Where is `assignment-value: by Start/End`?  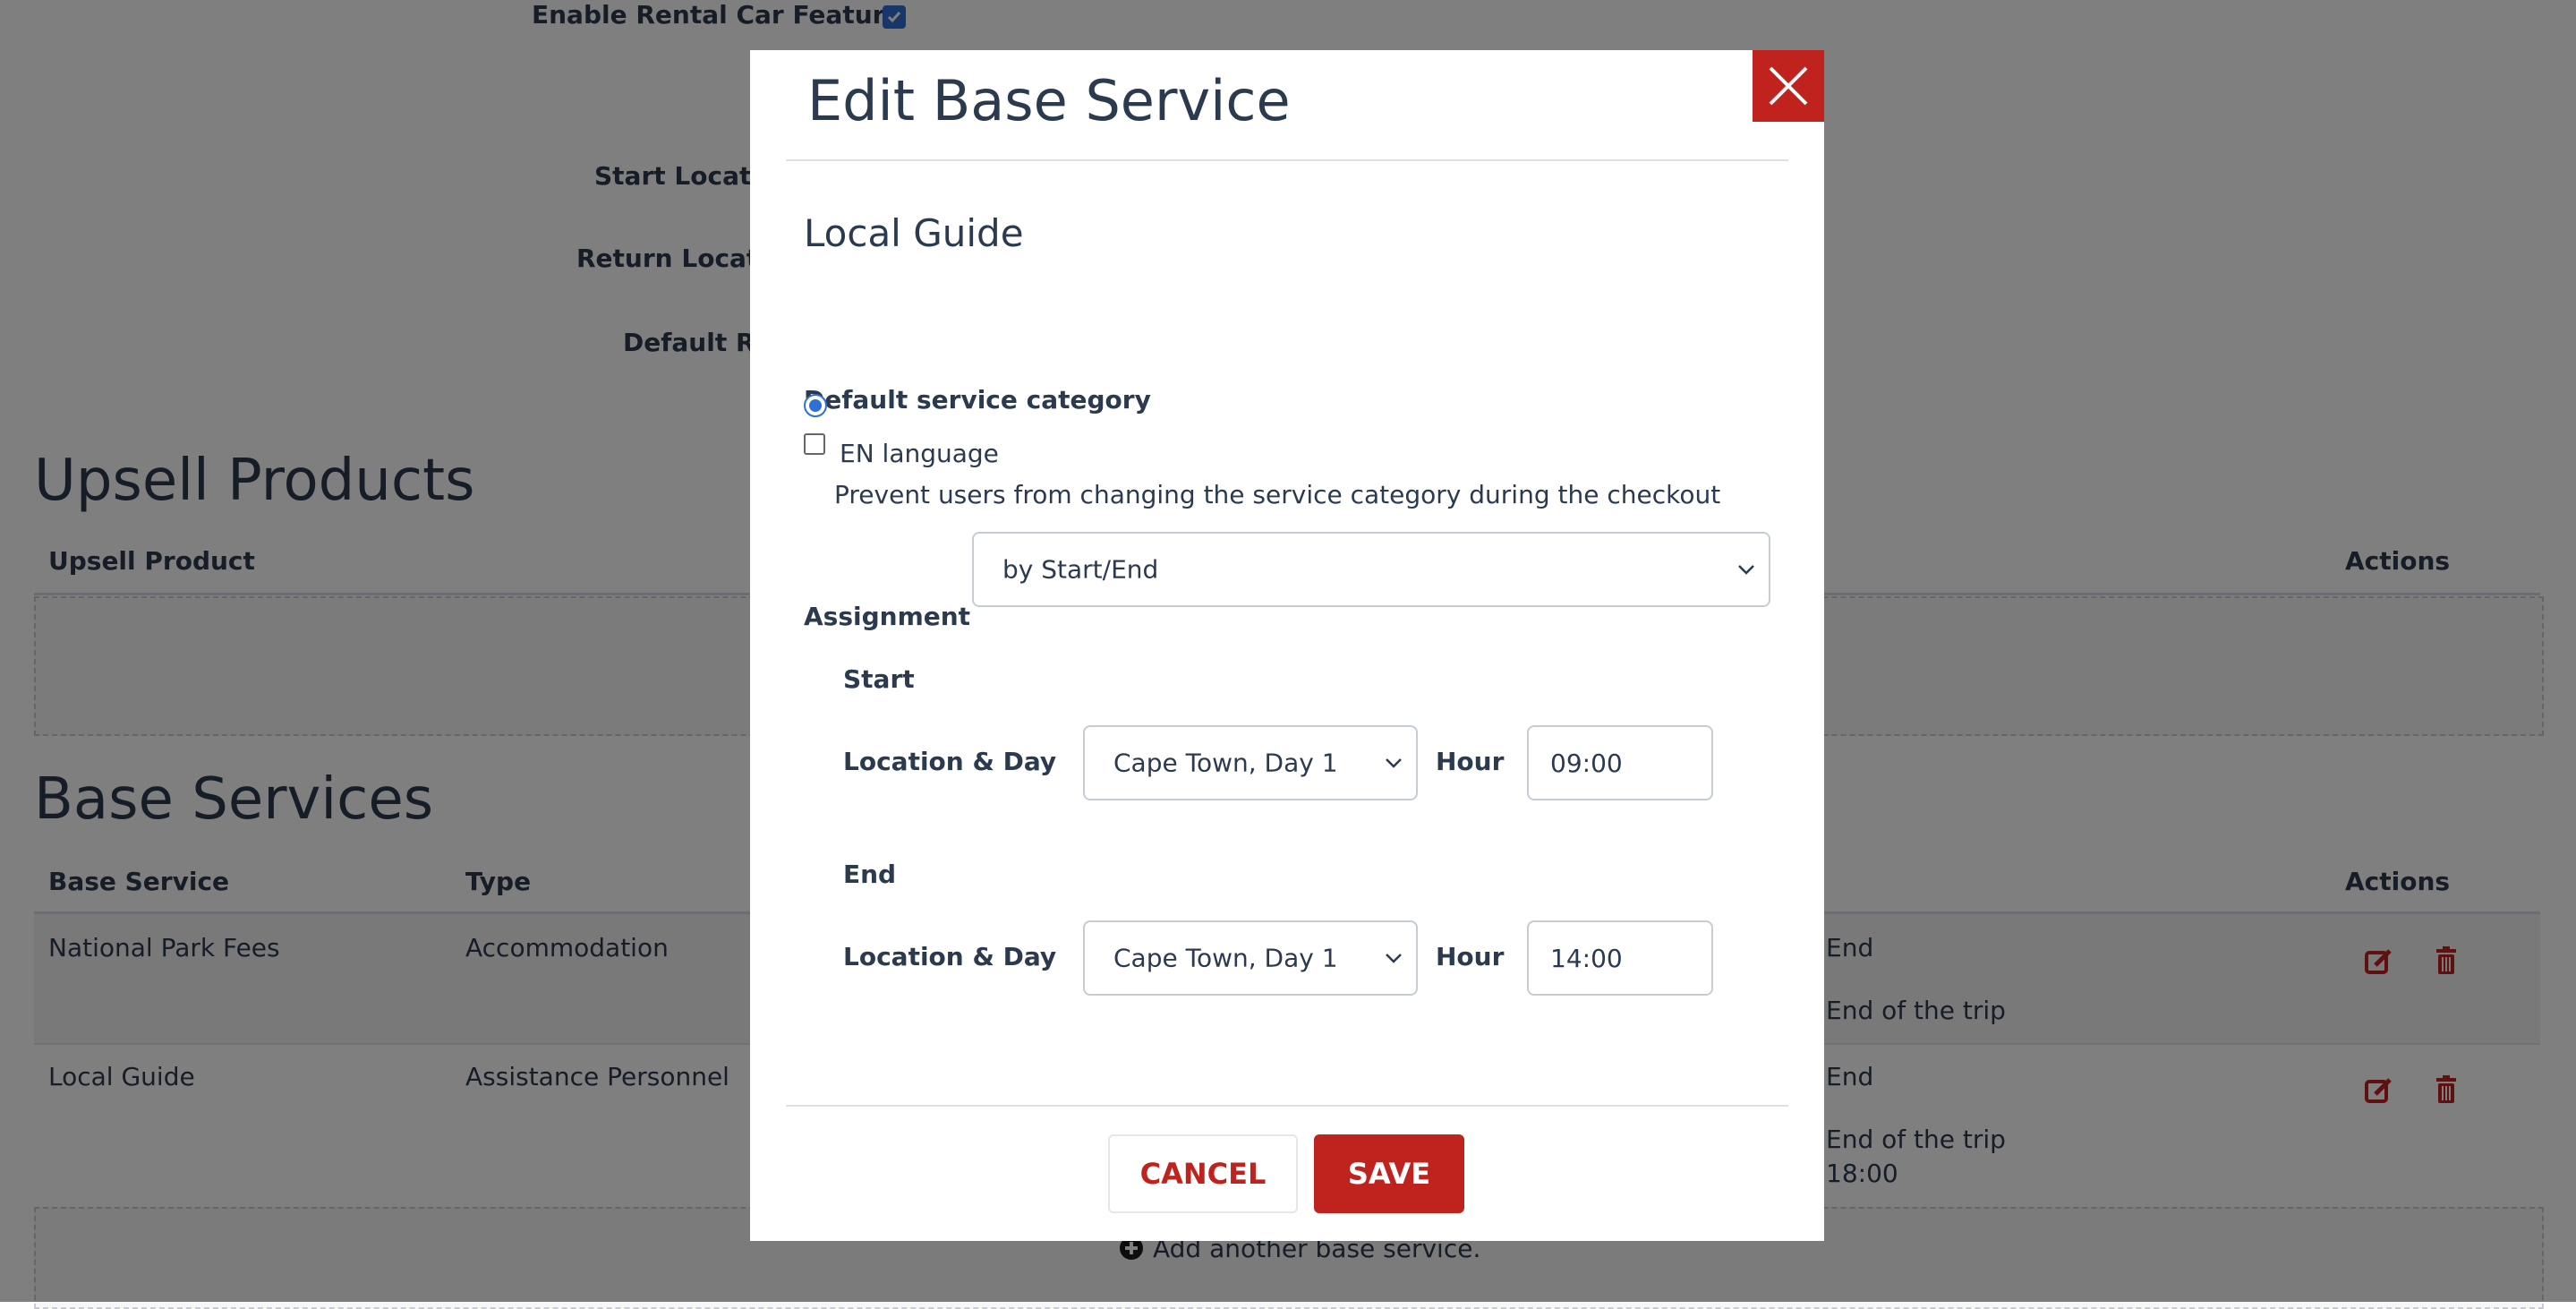 assignment-value: by Start/End is located at coordinates (1080, 569).